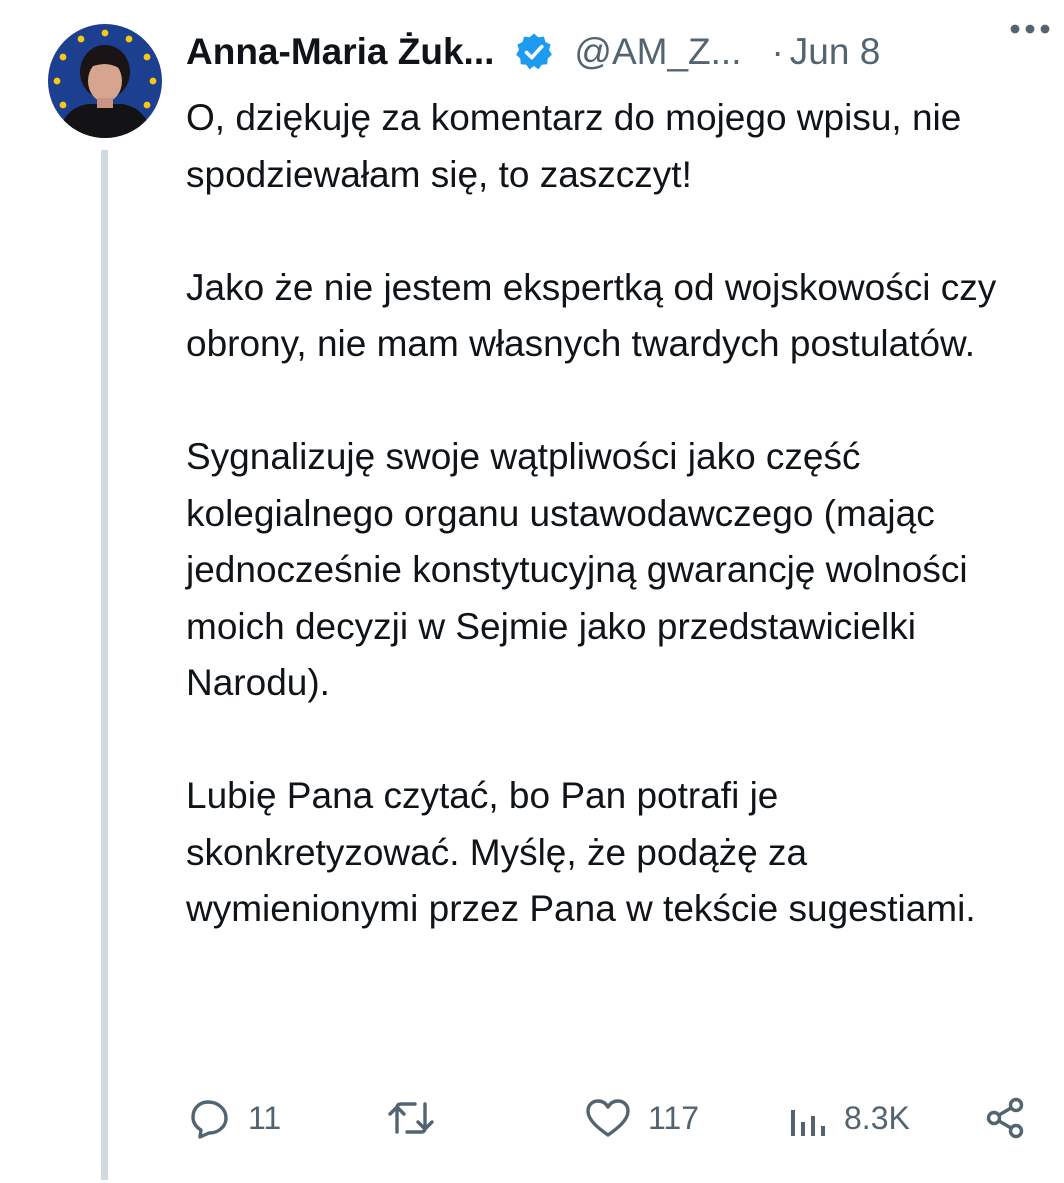  What do you see at coordinates (641, 1118) in the screenshot?
I see `like-button: 117` at bounding box center [641, 1118].